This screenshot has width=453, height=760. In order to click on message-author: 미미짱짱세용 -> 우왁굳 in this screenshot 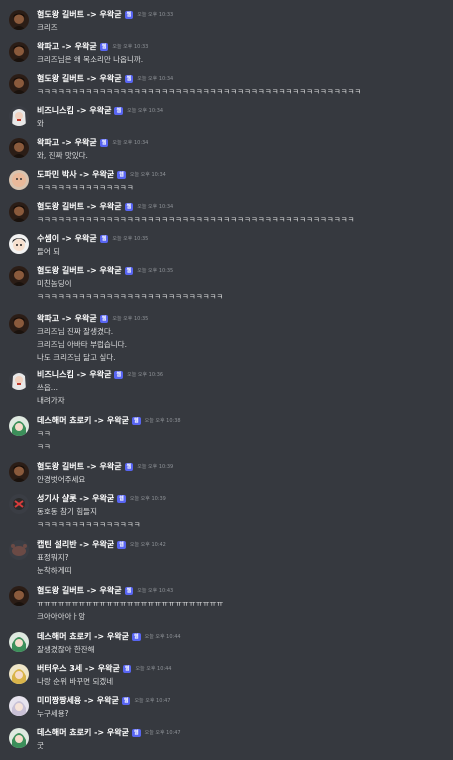, I will do `click(78, 700)`.